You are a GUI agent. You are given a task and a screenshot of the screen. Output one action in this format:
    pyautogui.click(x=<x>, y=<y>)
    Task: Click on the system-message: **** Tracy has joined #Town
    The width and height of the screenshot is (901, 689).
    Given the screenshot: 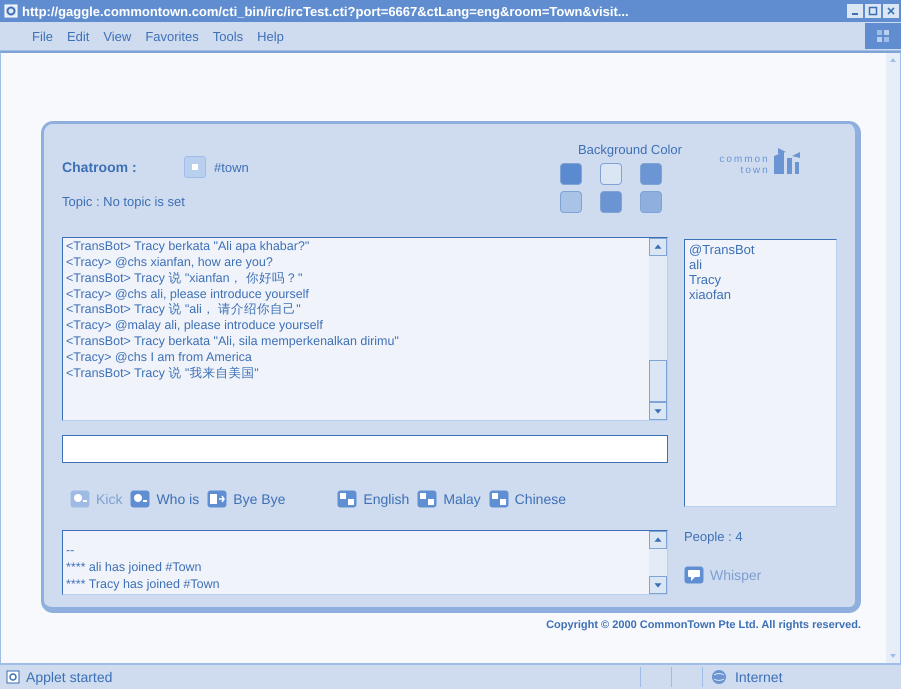 What is the action you would take?
    pyautogui.click(x=143, y=584)
    